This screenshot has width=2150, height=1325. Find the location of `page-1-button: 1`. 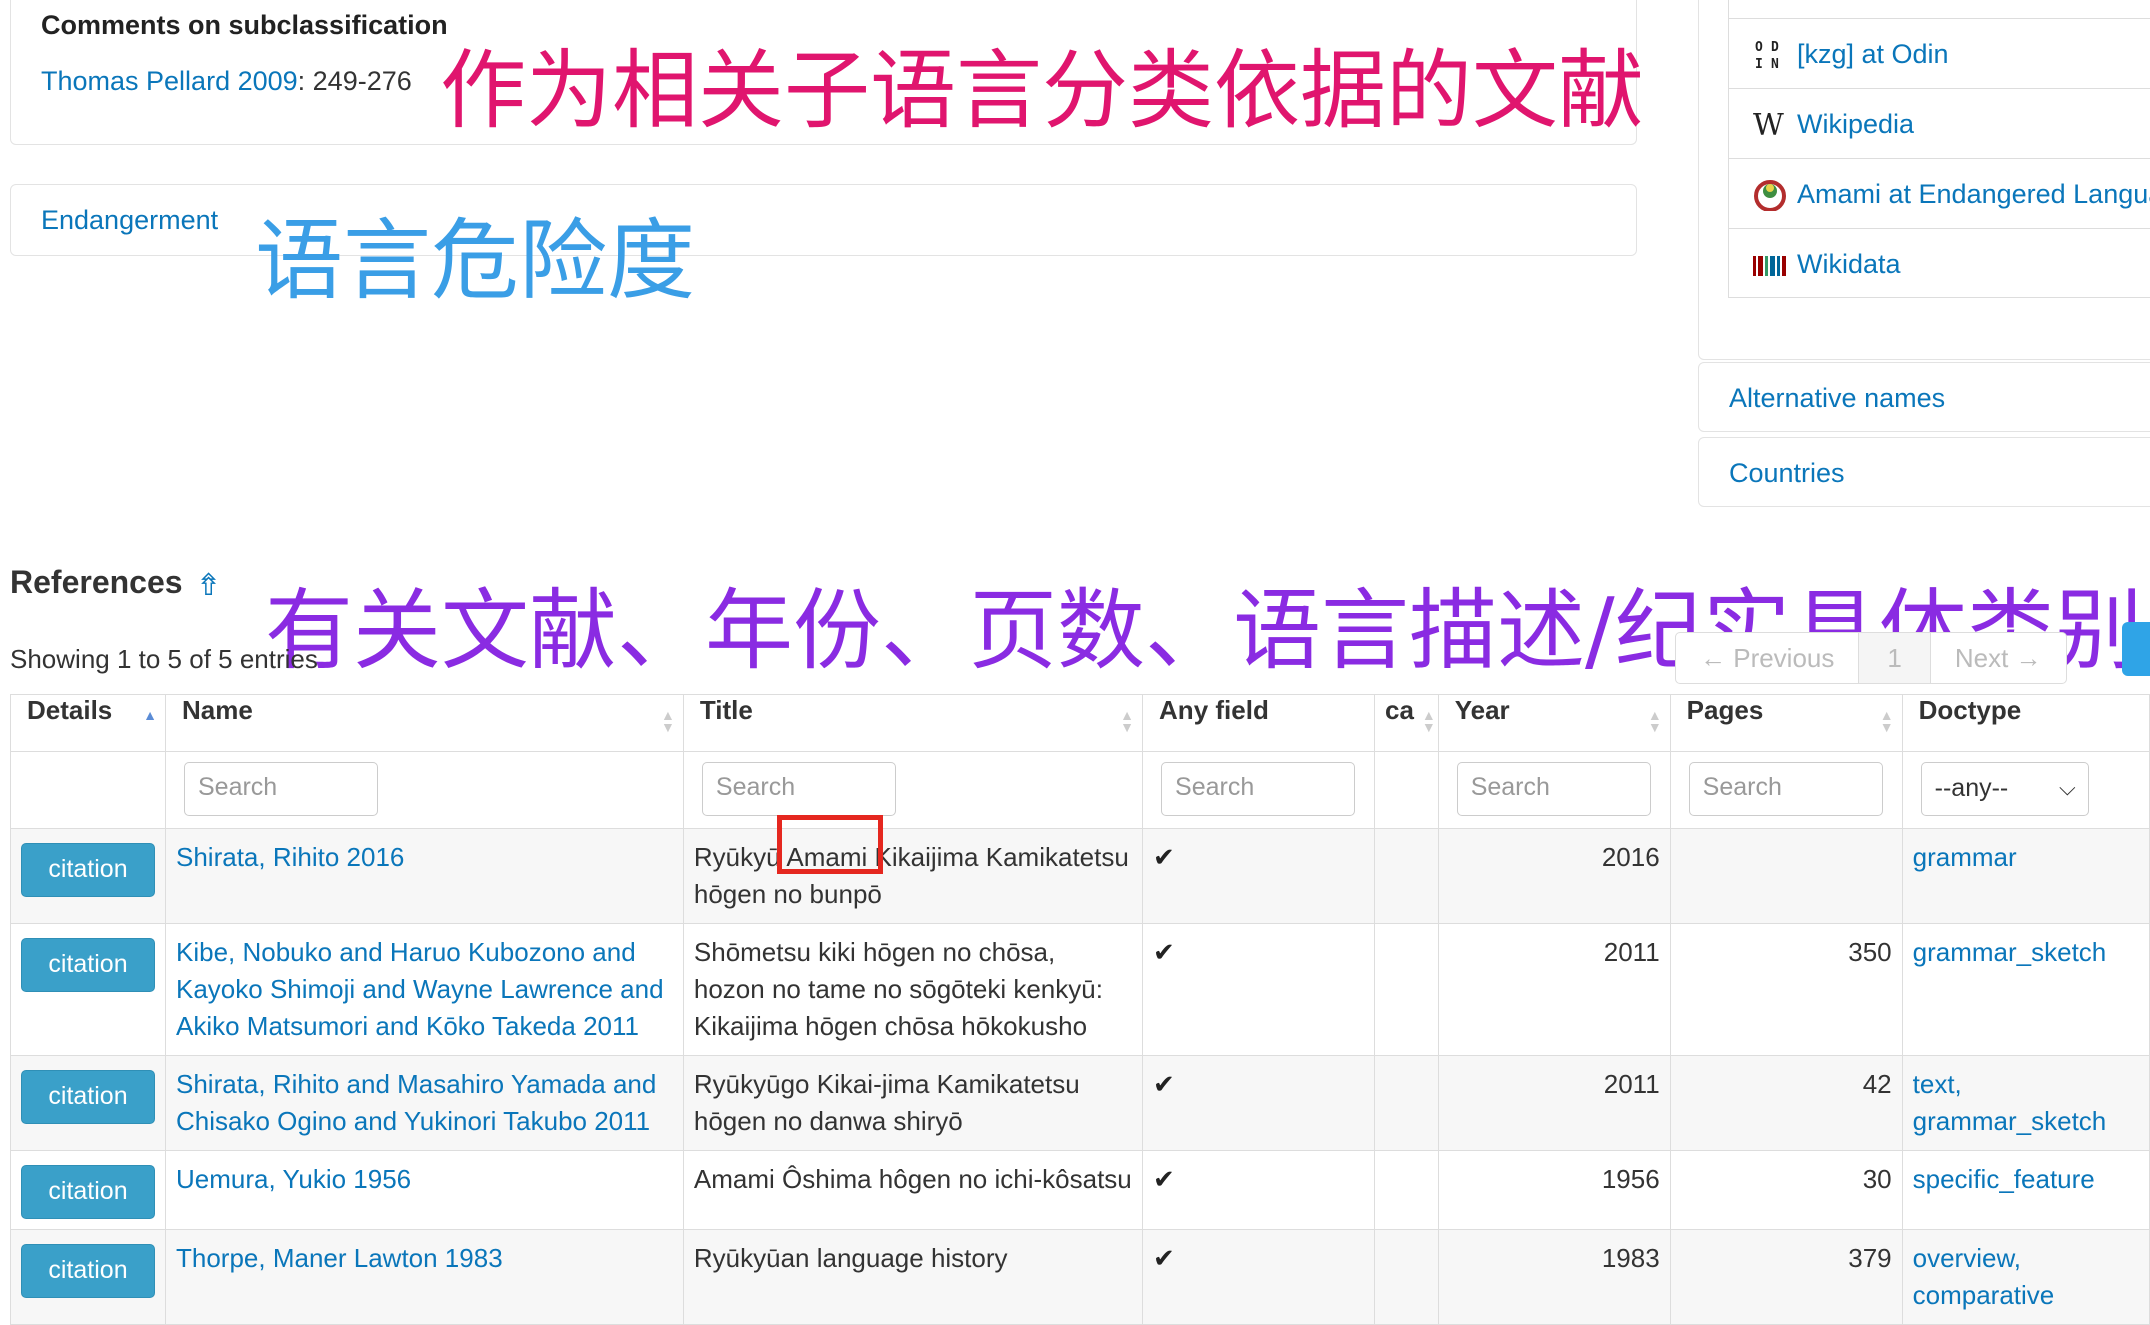

page-1-button: 1 is located at coordinates (1895, 658).